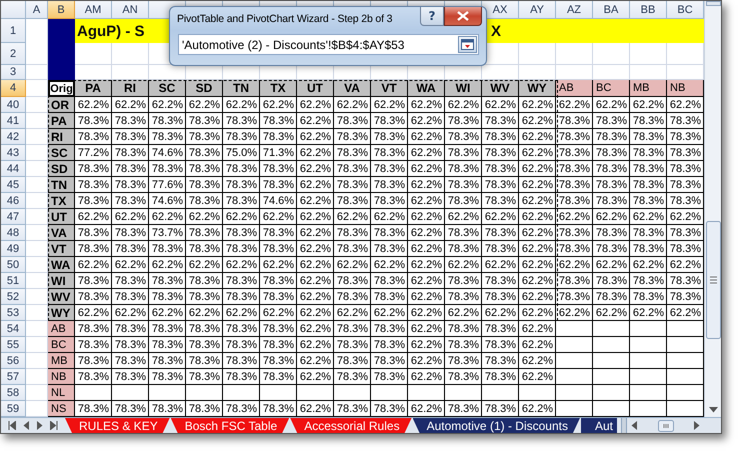 The width and height of the screenshot is (740, 462). What do you see at coordinates (13, 233) in the screenshot?
I see `row-header: 48` at bounding box center [13, 233].